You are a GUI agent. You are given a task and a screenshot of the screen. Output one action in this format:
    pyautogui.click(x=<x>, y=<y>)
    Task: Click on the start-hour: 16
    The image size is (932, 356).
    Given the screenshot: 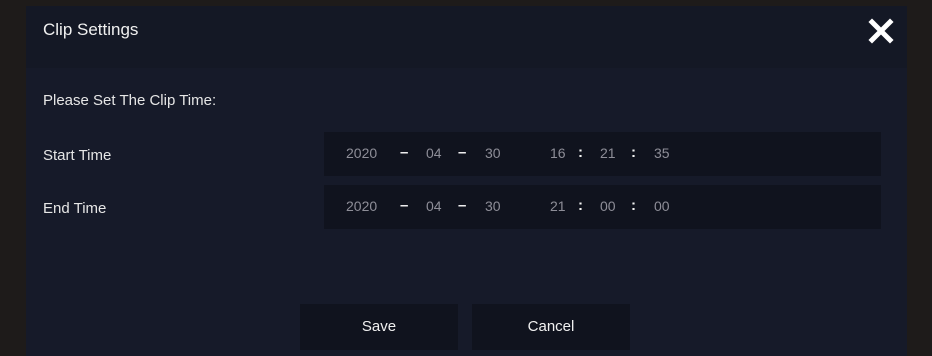 What is the action you would take?
    pyautogui.click(x=558, y=153)
    